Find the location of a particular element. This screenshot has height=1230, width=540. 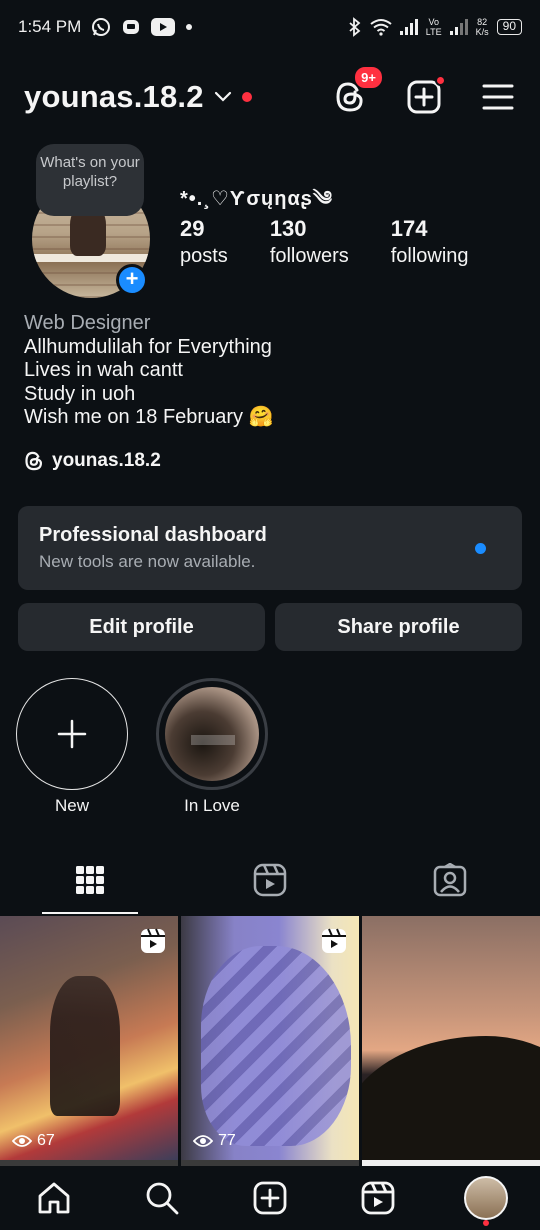

messenger-icon is located at coordinates (131, 27).